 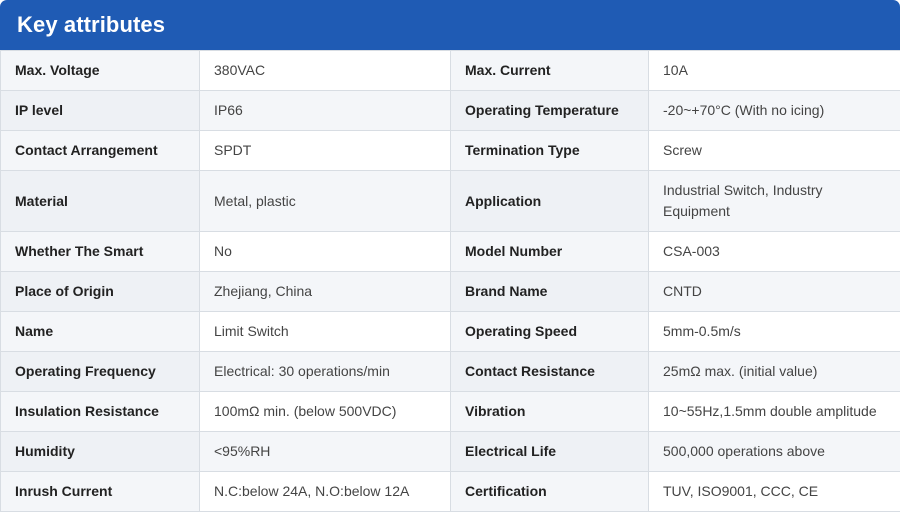 What do you see at coordinates (774, 451) in the screenshot?
I see `attribute-value: 500,000 operations above` at bounding box center [774, 451].